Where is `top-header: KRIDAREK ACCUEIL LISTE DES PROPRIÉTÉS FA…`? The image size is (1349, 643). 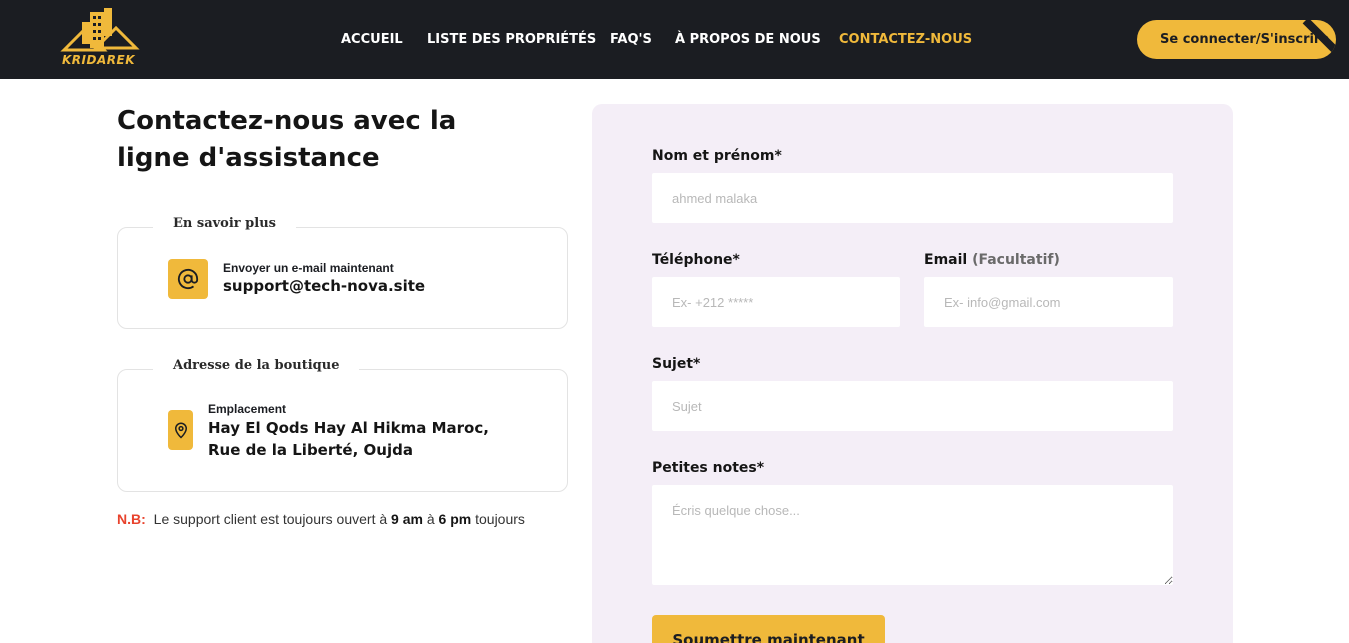
top-header: KRIDAREK ACCUEIL LISTE DES PROPRIÉTÉS FA… is located at coordinates (674, 39).